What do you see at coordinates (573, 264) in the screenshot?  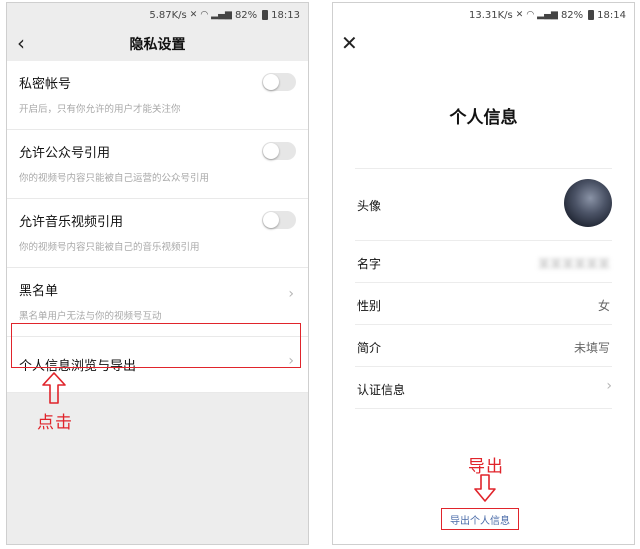 I see `name-value: 某某某某某某` at bounding box center [573, 264].